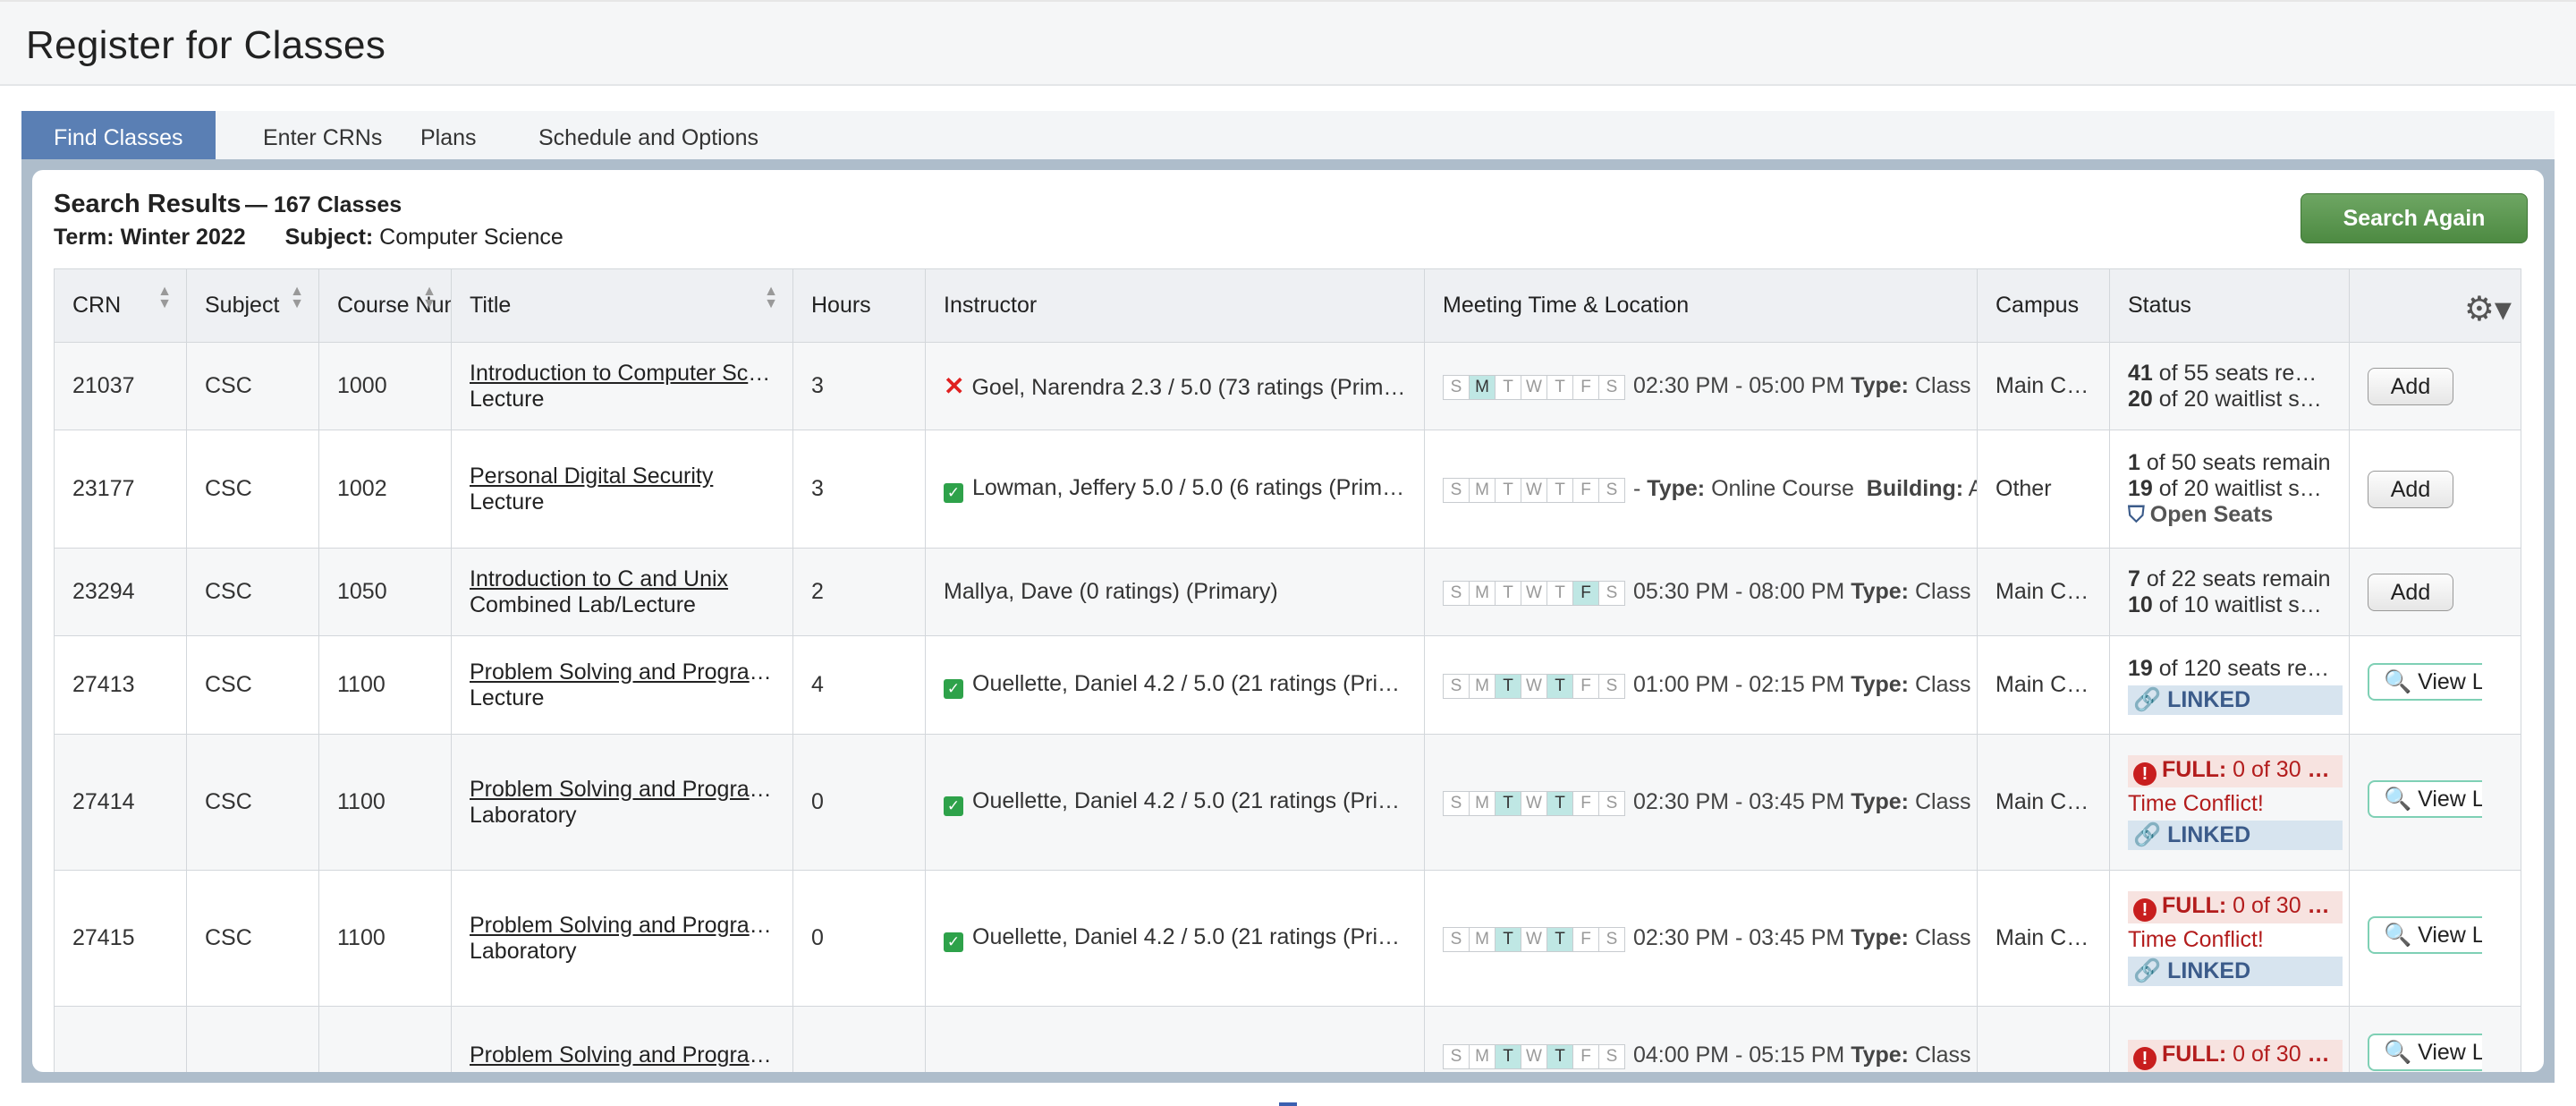  I want to click on weekday-cell: W, so click(1534, 387).